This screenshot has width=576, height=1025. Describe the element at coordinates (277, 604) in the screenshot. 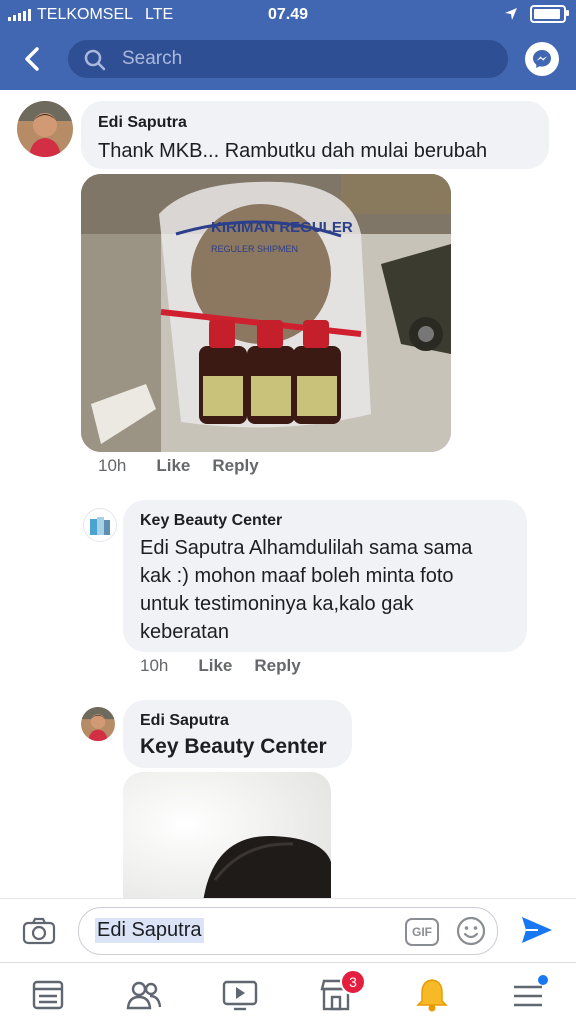

I see `comment-text-line: untuk testimoninya ka,kalo gak` at that location.